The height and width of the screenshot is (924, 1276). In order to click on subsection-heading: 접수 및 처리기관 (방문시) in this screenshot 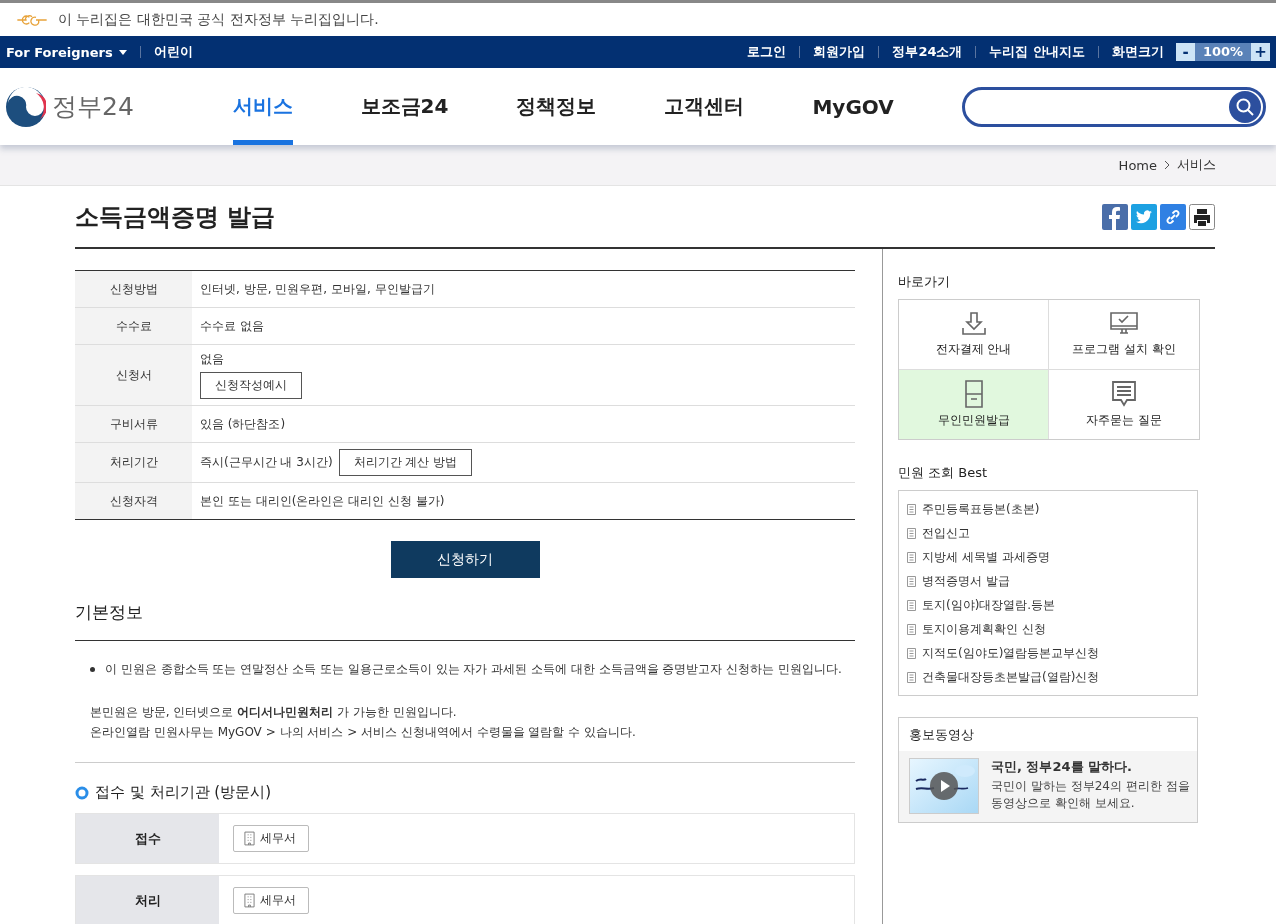, I will do `click(183, 792)`.